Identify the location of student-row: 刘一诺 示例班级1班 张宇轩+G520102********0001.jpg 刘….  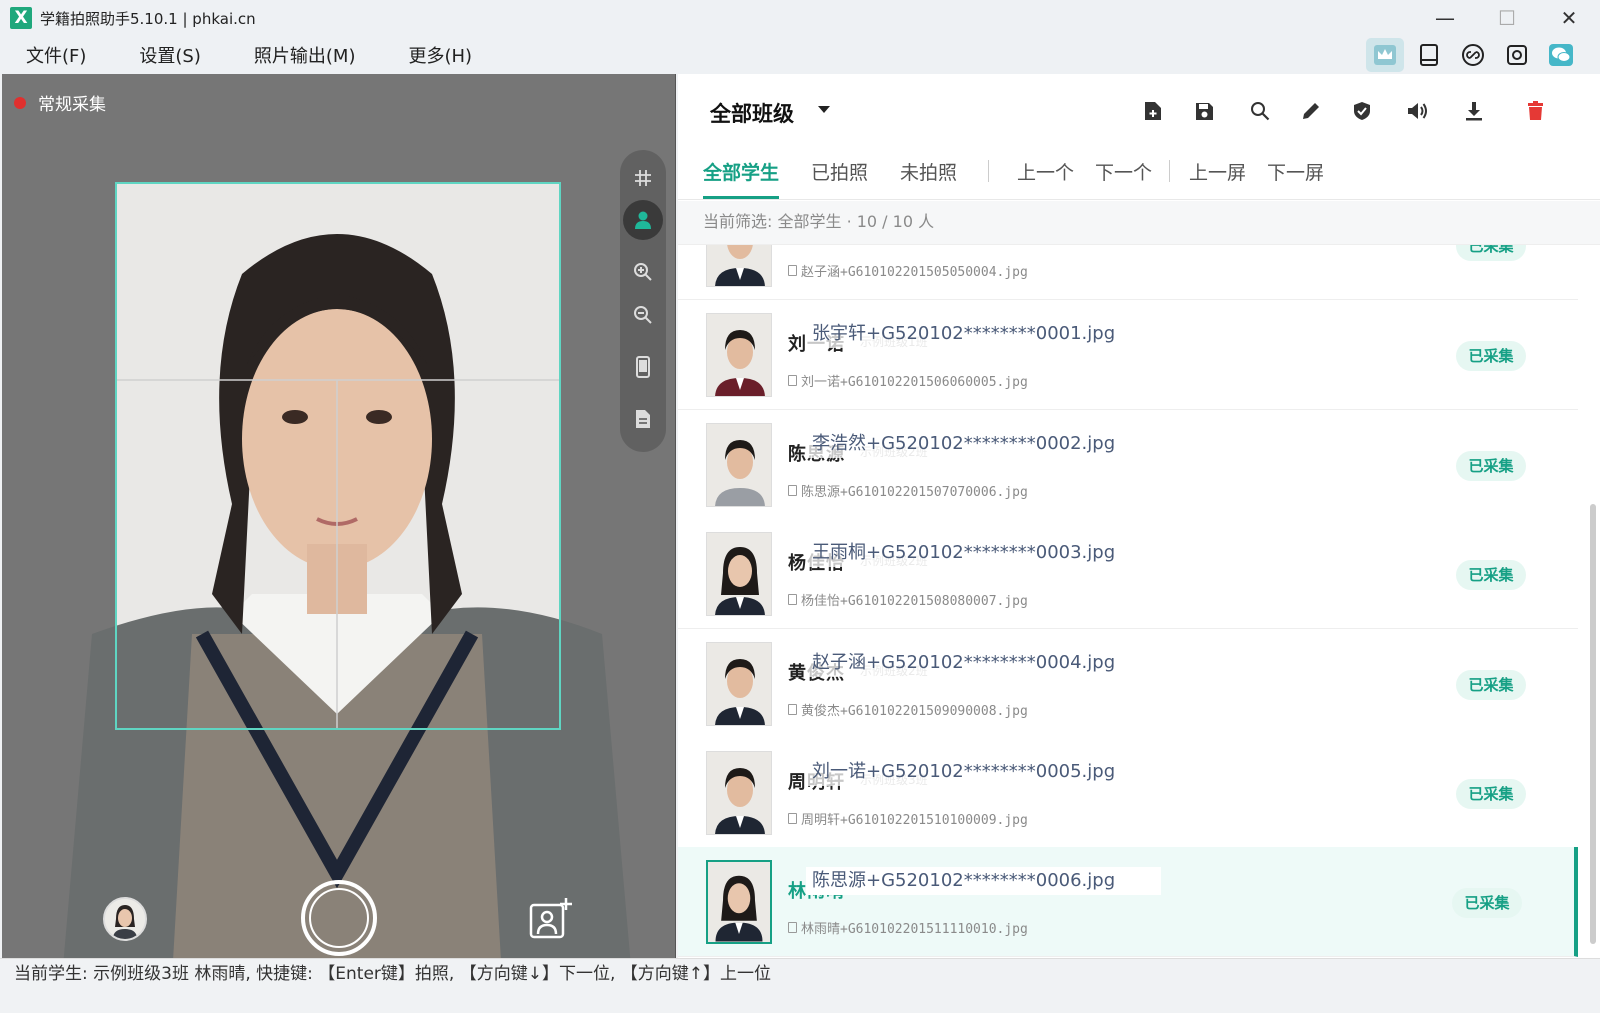
(1128, 355).